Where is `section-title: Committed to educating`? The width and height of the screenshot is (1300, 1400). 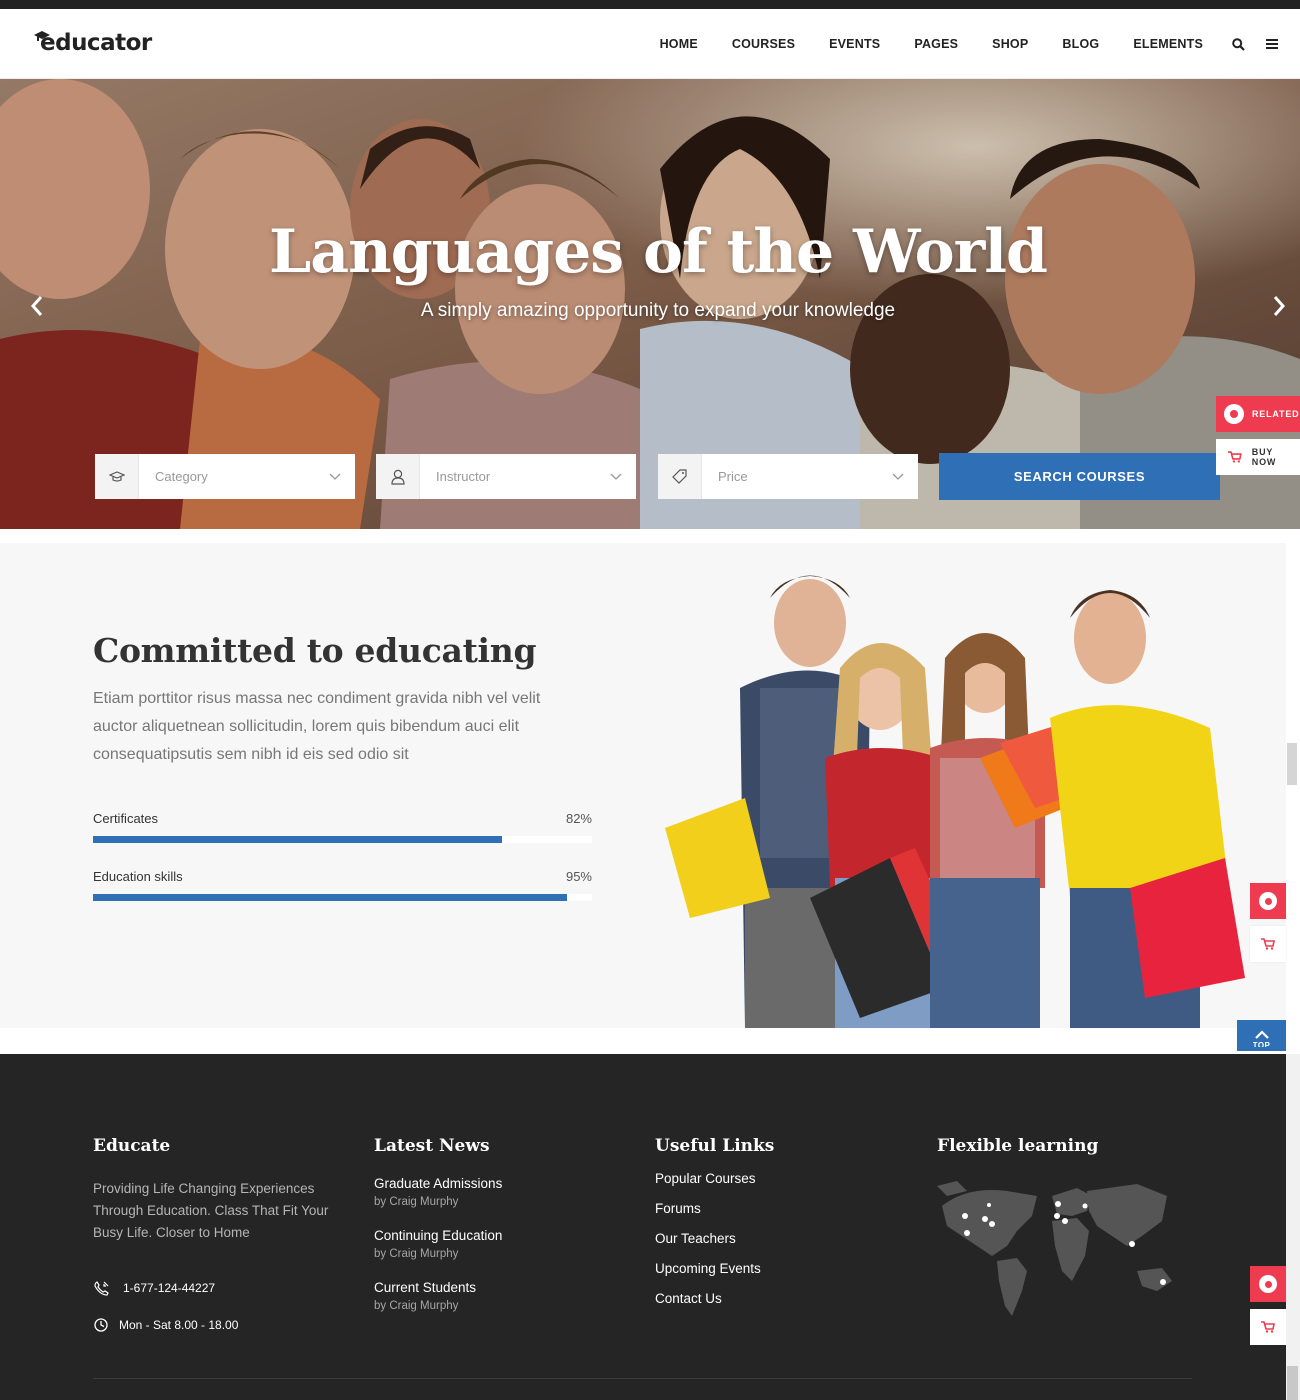 section-title: Committed to educating is located at coordinates (315, 650).